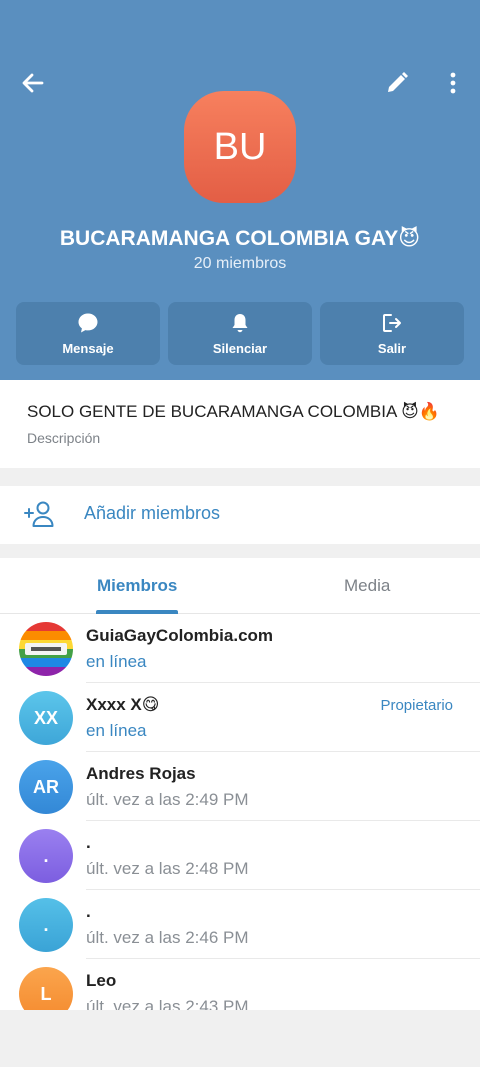  What do you see at coordinates (167, 868) in the screenshot?
I see `member-status: últ. vez a las 2:48 PM` at bounding box center [167, 868].